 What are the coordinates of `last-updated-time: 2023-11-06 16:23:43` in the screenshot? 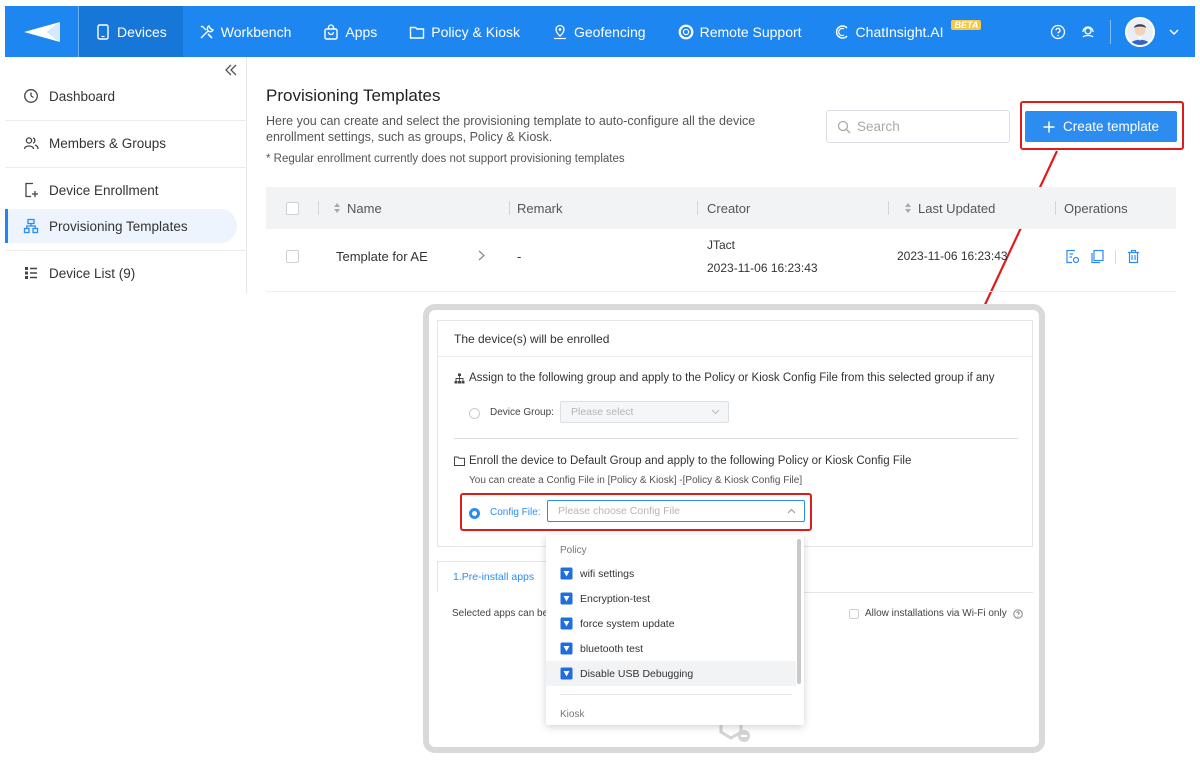 It's located at (952, 256).